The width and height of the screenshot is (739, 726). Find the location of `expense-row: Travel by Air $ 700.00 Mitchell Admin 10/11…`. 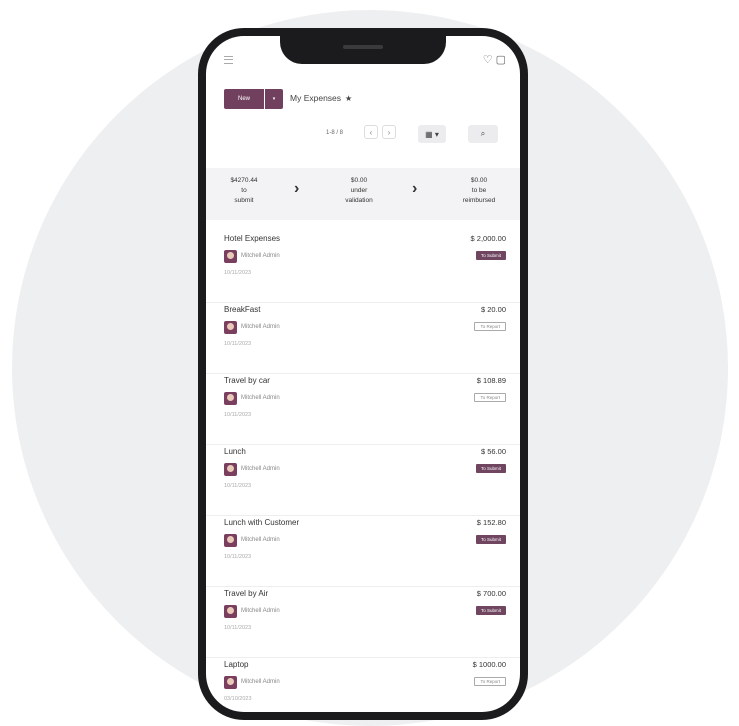

expense-row: Travel by Air $ 700.00 Mitchell Admin 10/11… is located at coordinates (363, 622).